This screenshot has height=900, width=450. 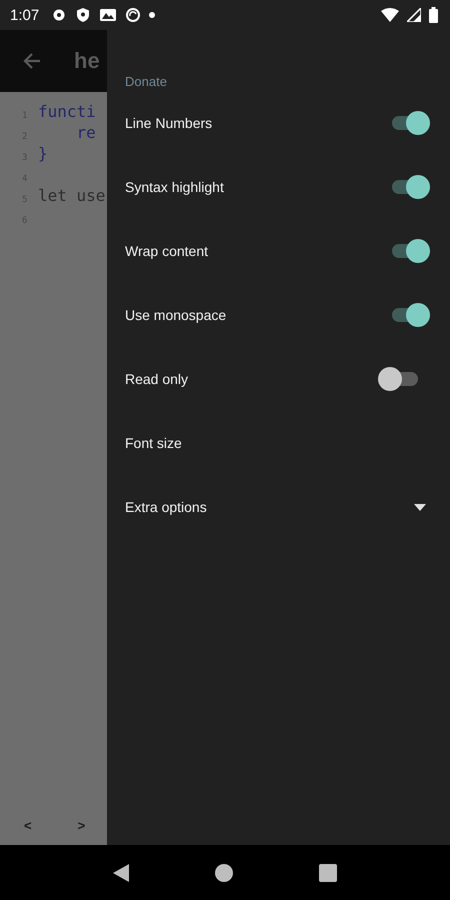 I want to click on code-text: functi, so click(x=67, y=111).